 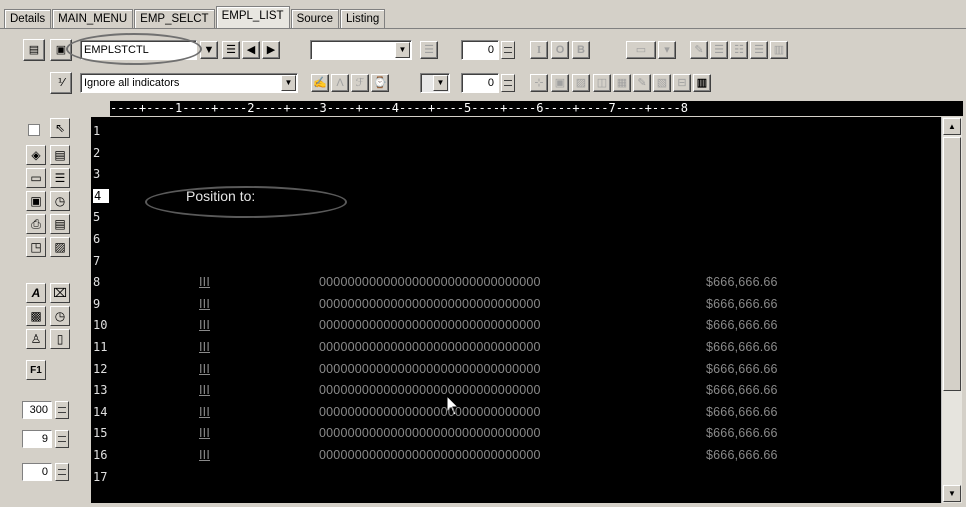 What do you see at coordinates (60, 128) in the screenshot?
I see `pointer-icon: ⇖` at bounding box center [60, 128].